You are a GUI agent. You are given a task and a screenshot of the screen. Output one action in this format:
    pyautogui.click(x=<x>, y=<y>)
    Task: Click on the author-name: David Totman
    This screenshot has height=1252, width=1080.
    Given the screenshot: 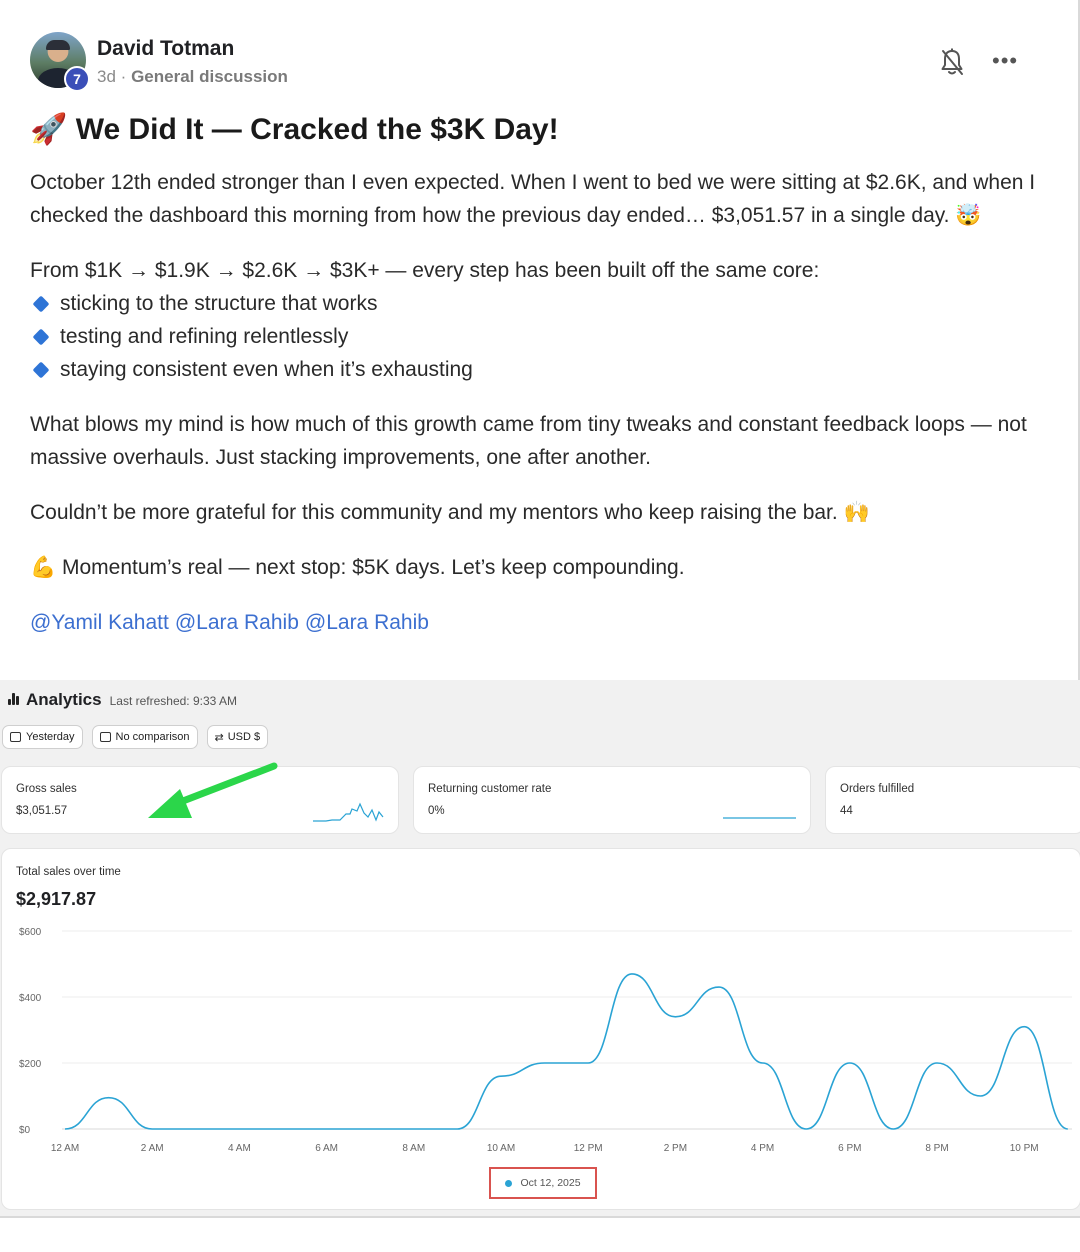 What is the action you would take?
    pyautogui.click(x=165, y=49)
    